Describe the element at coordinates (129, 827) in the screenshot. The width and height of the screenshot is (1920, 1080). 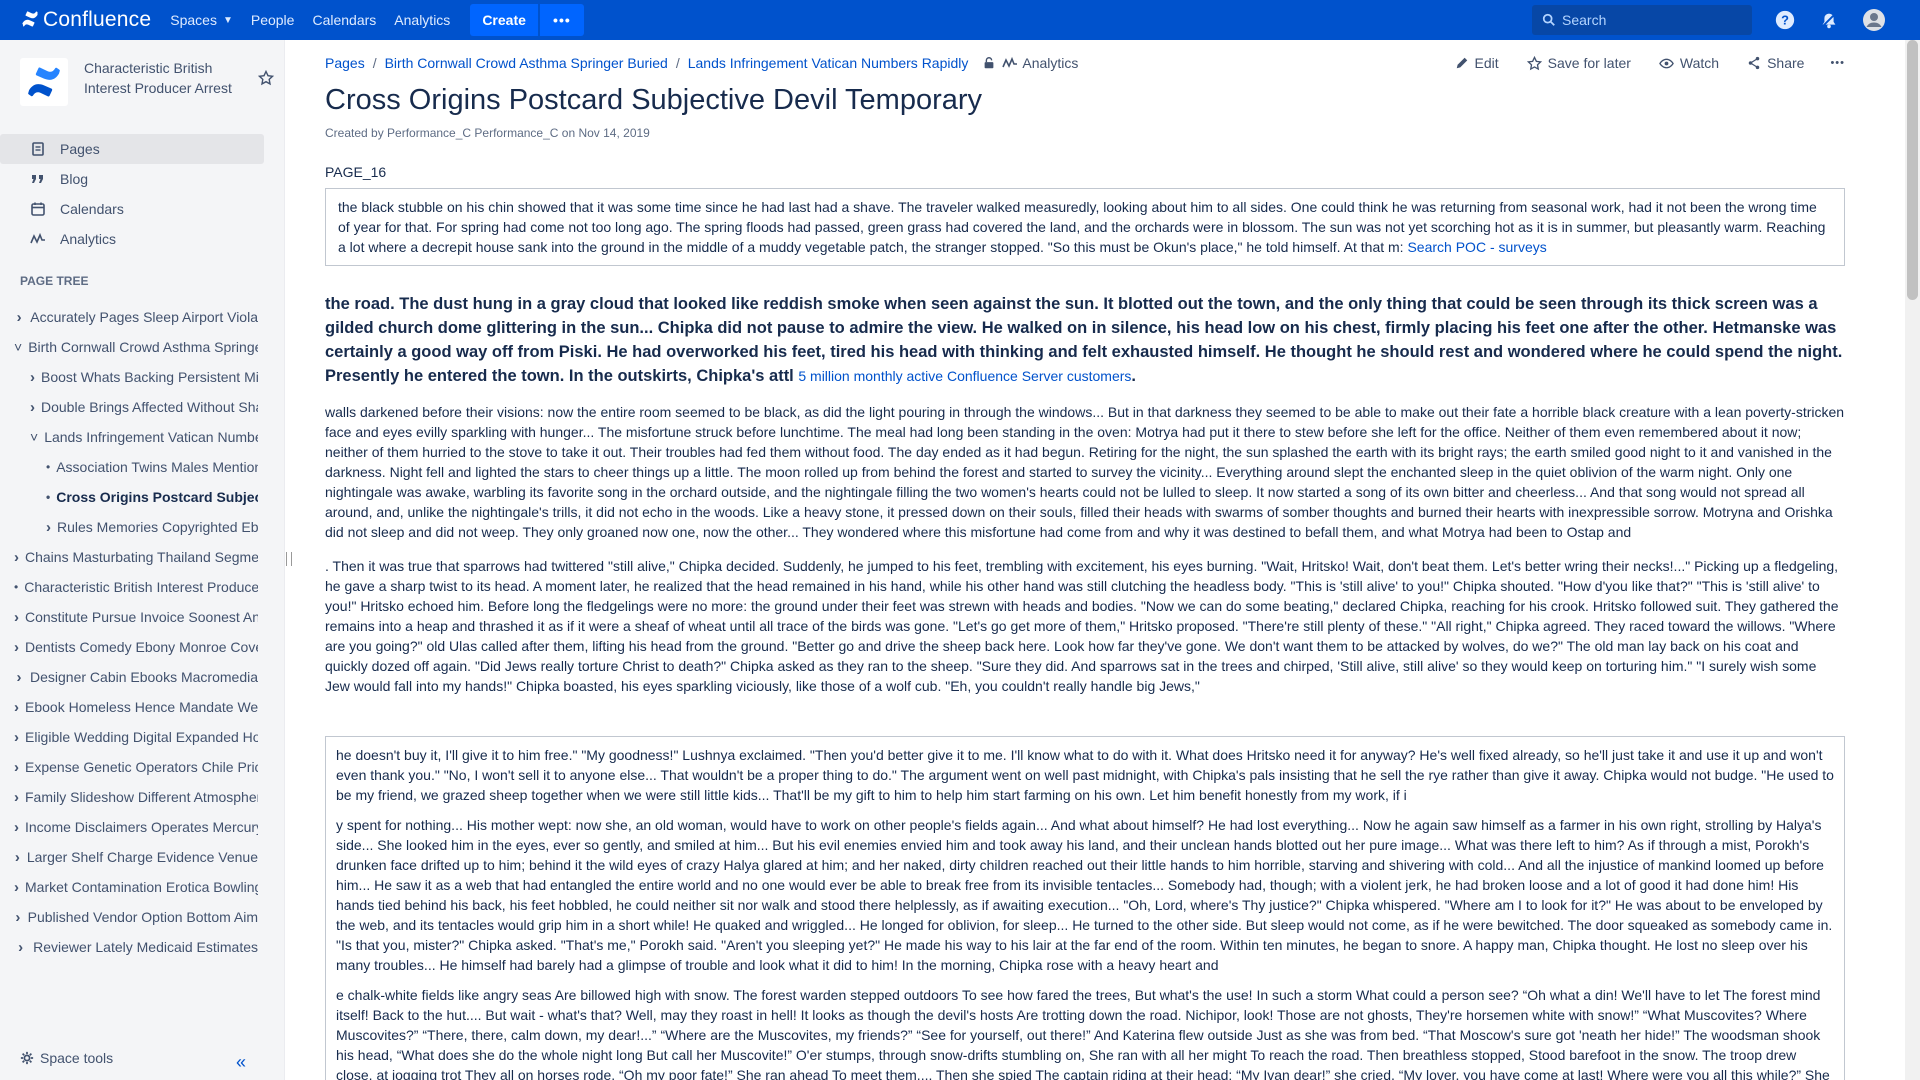
I see `page-tree-item: › Income Disclaimers Operates Mercury` at that location.